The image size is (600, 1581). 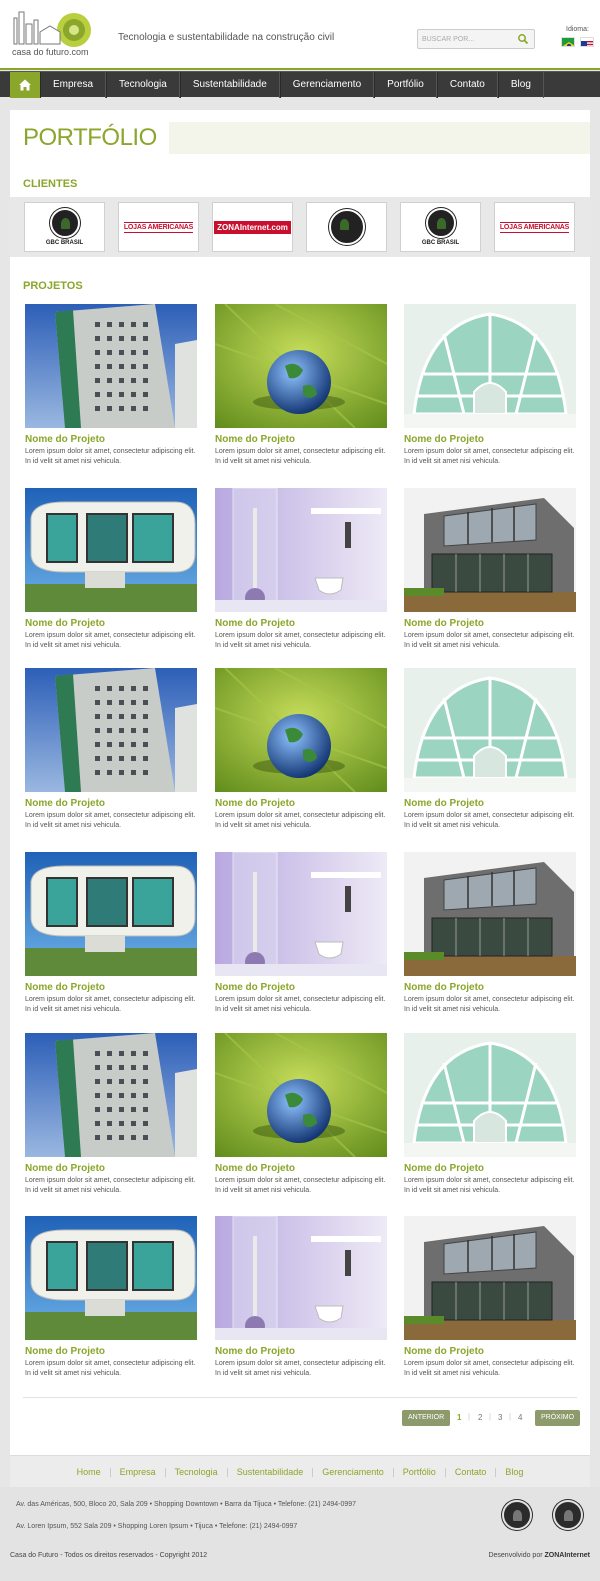 I want to click on footer-link-home: Home, so click(x=89, y=1472).